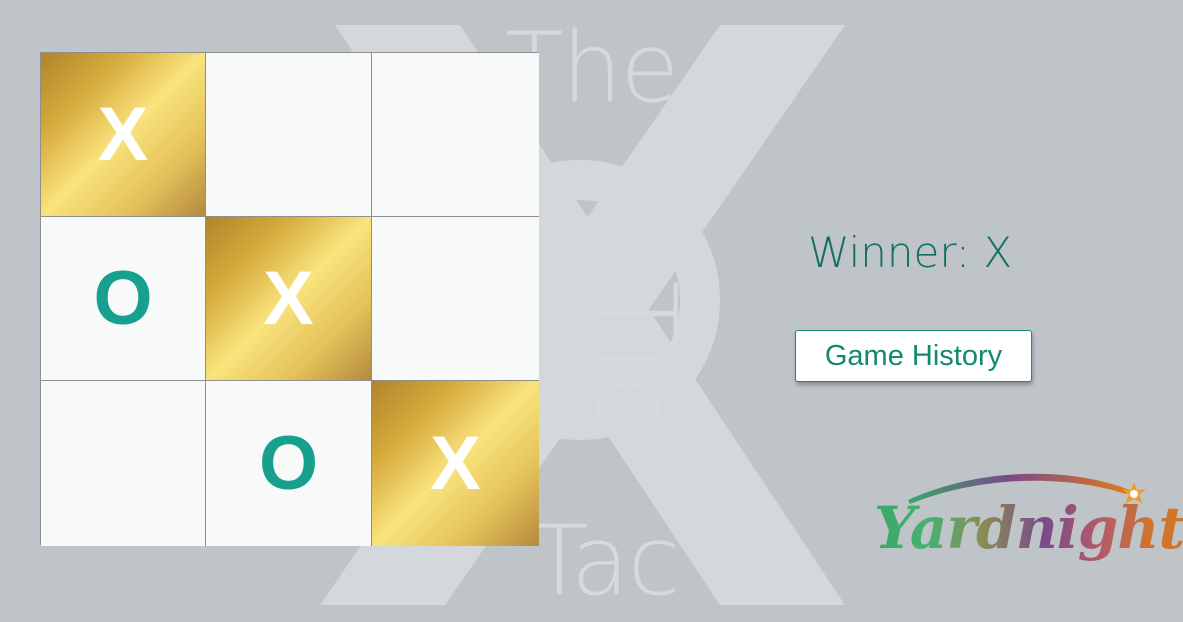 This screenshot has width=1183, height=622. What do you see at coordinates (605, 561) in the screenshot?
I see `watermark-tac: Tac` at bounding box center [605, 561].